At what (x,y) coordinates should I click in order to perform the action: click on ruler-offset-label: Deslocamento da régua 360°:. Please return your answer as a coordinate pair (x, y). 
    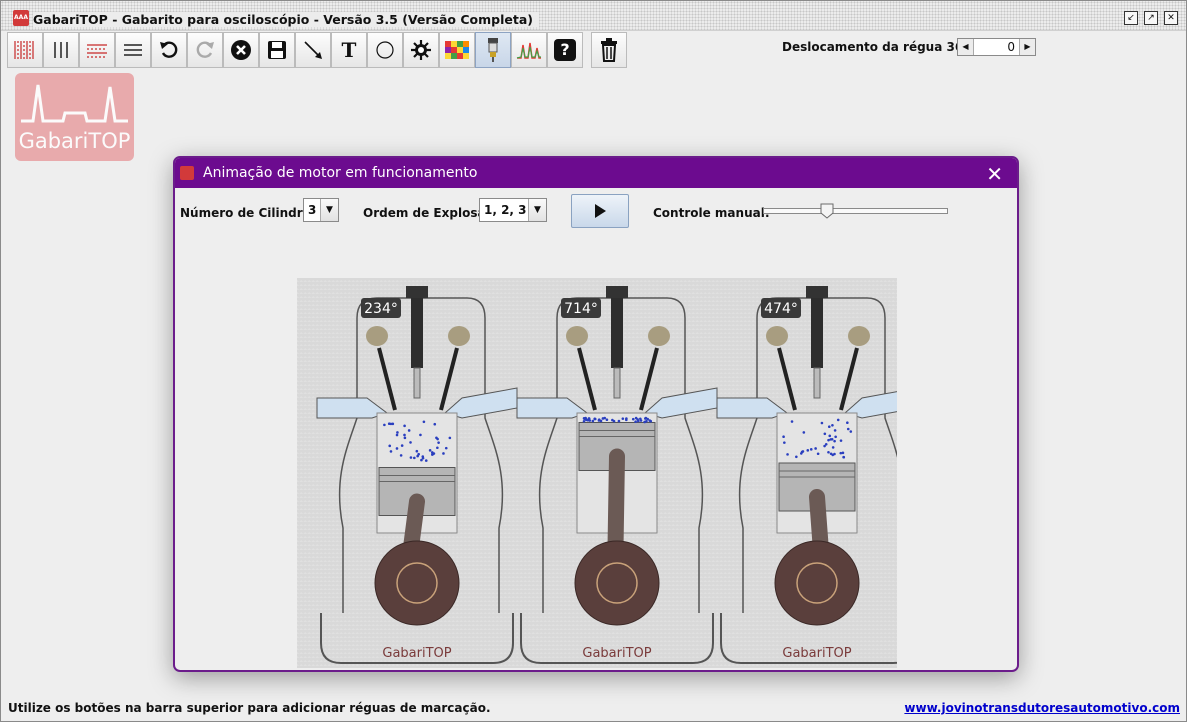
    Looking at the image, I should click on (882, 47).